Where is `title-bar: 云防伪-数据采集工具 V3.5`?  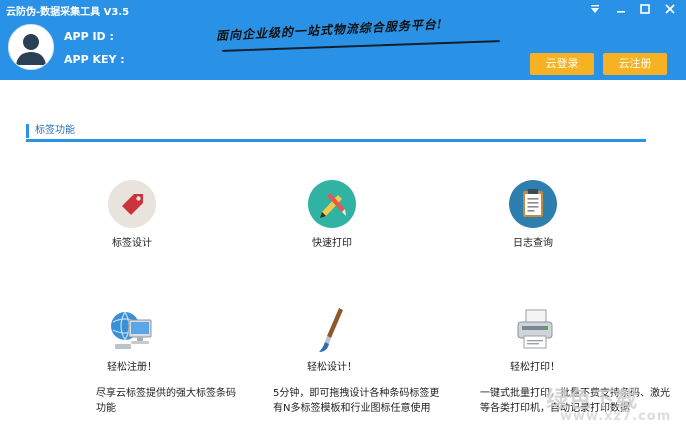 title-bar: 云防伪-数据采集工具 V3.5 is located at coordinates (343, 10).